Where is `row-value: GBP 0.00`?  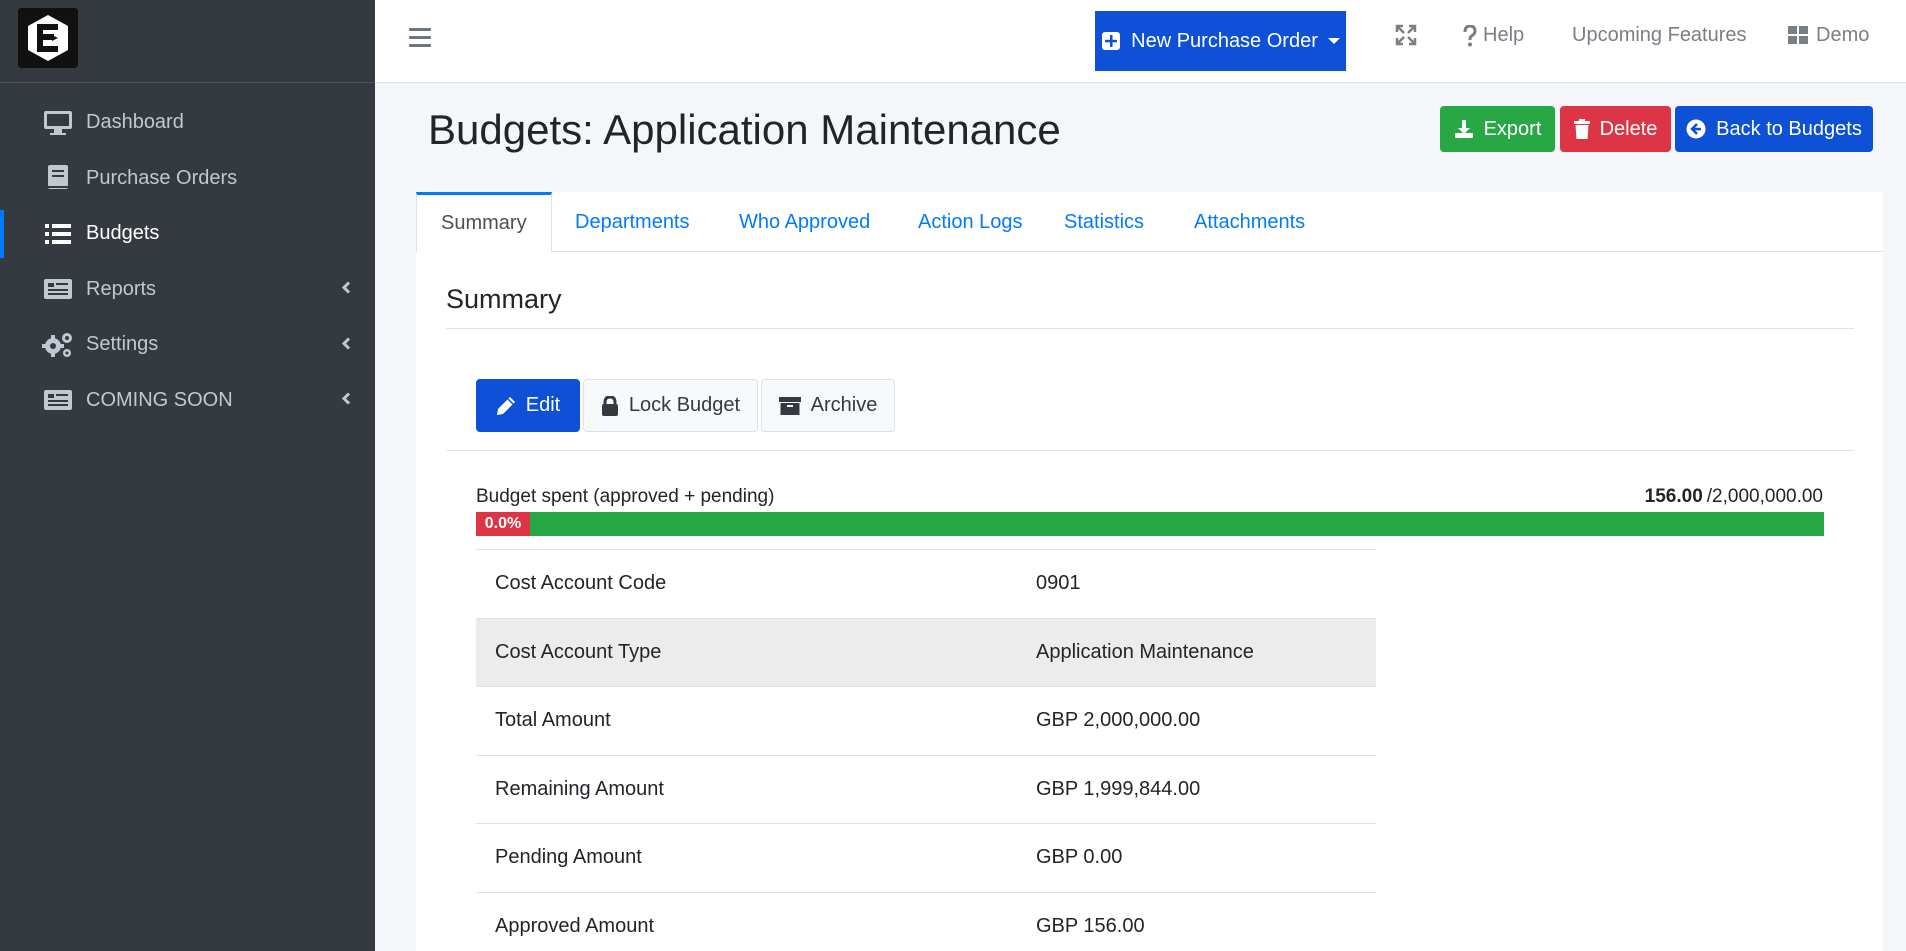 row-value: GBP 0.00 is located at coordinates (1206, 857).